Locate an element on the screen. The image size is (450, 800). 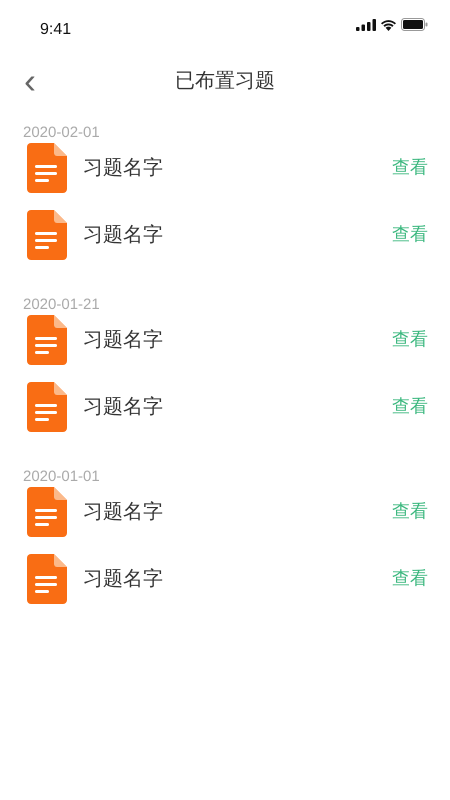
date-label: 2020-01-01 is located at coordinates (61, 477).